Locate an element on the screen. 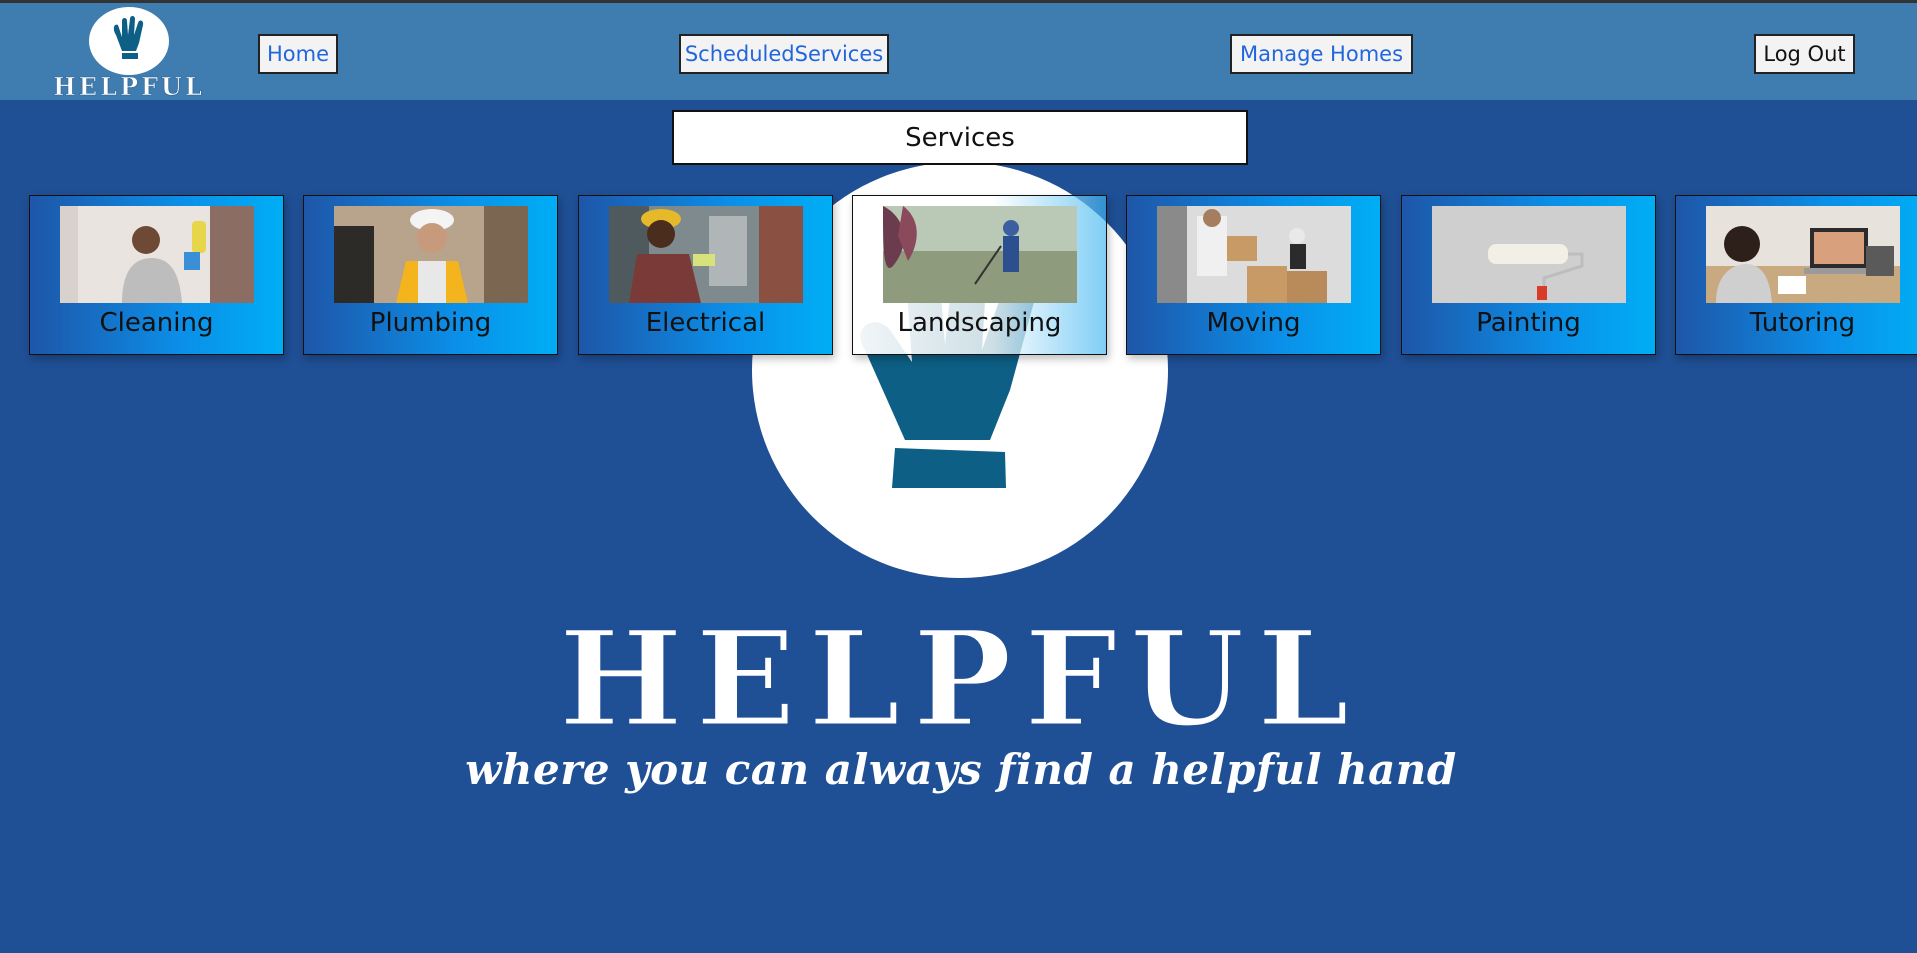 This screenshot has height=953, width=1917. service-label: Plumbing is located at coordinates (430, 323).